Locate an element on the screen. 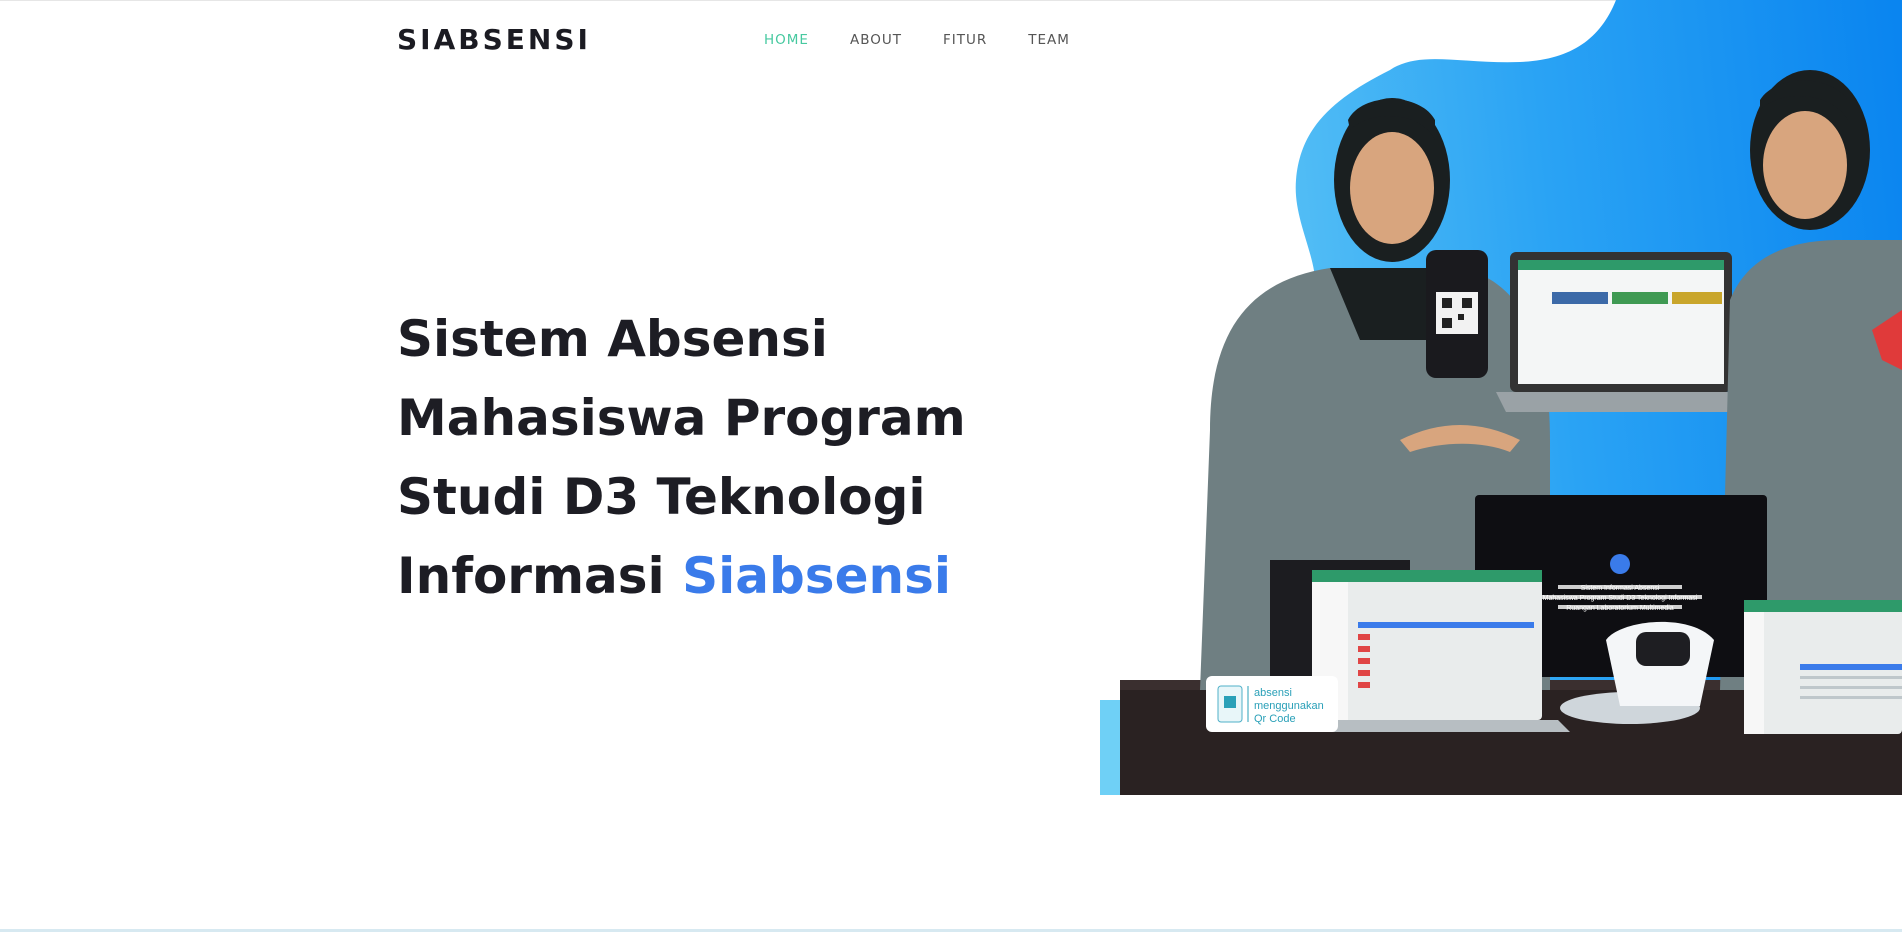 The image size is (1902, 933). hero-title-line-4: Informasi Siabsensi is located at coordinates (707, 576).